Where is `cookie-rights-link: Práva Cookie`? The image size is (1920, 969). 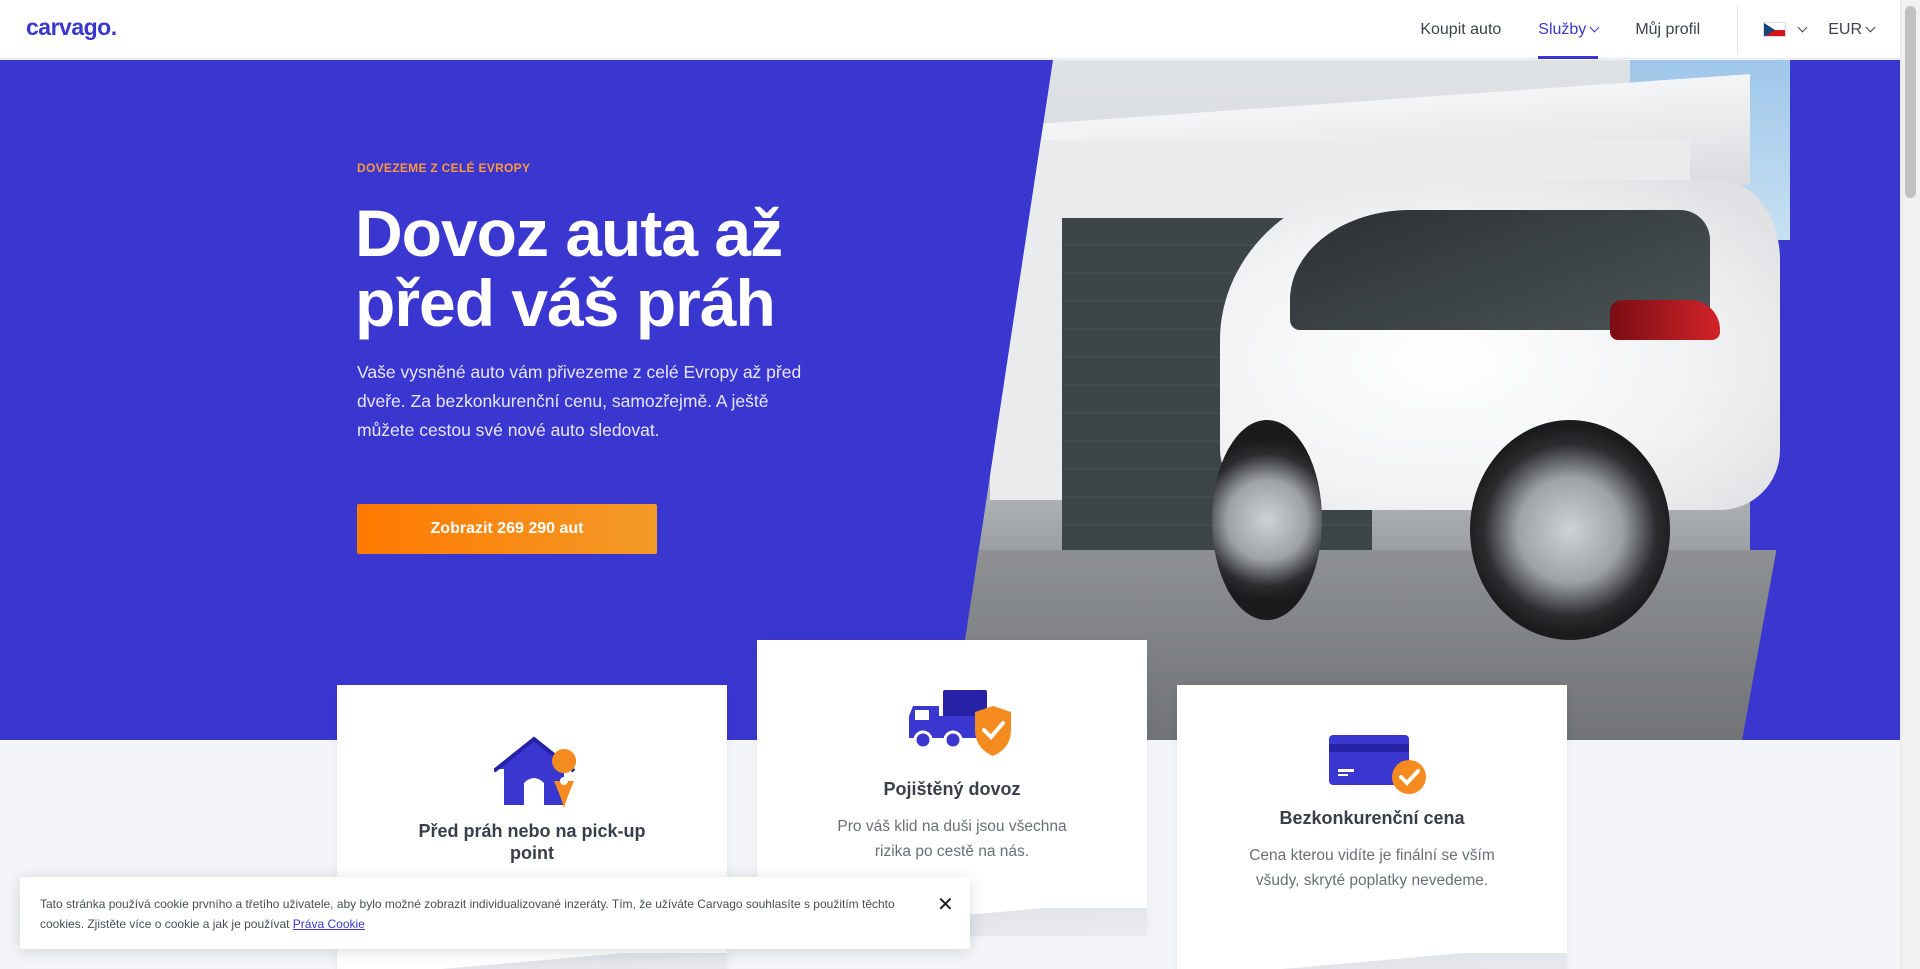 cookie-rights-link: Práva Cookie is located at coordinates (329, 924).